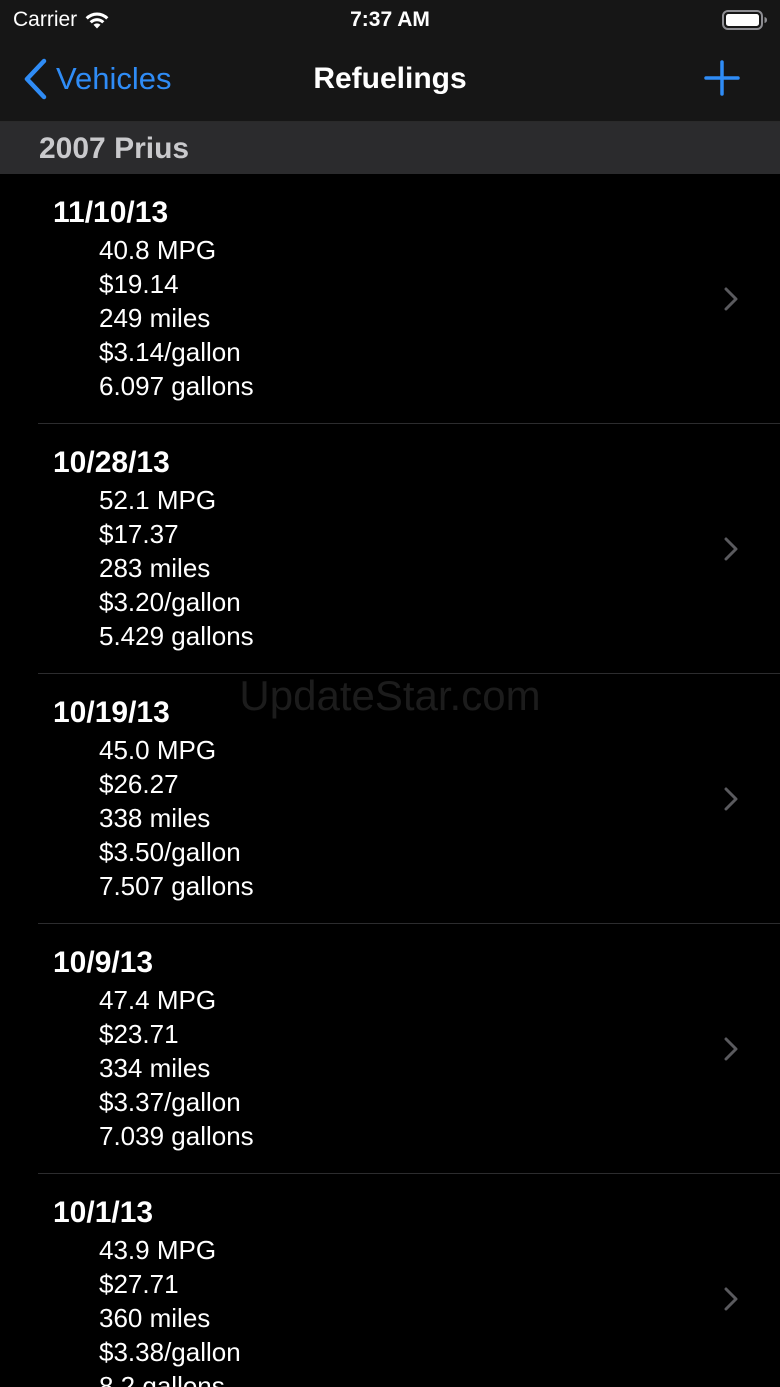 This screenshot has width=780, height=1387. Describe the element at coordinates (155, 318) in the screenshot. I see `miles-value: 249 miles` at that location.